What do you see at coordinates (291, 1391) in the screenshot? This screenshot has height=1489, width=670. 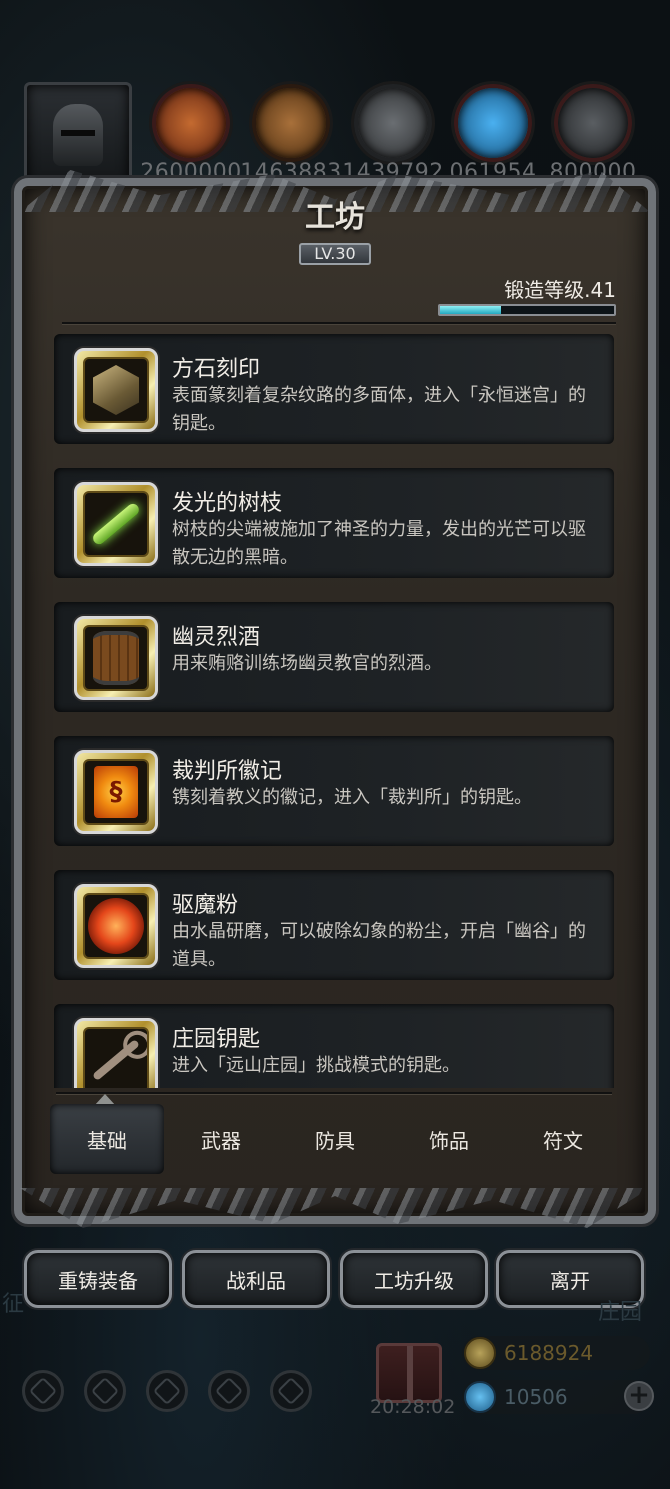 I see `guild-icon` at bounding box center [291, 1391].